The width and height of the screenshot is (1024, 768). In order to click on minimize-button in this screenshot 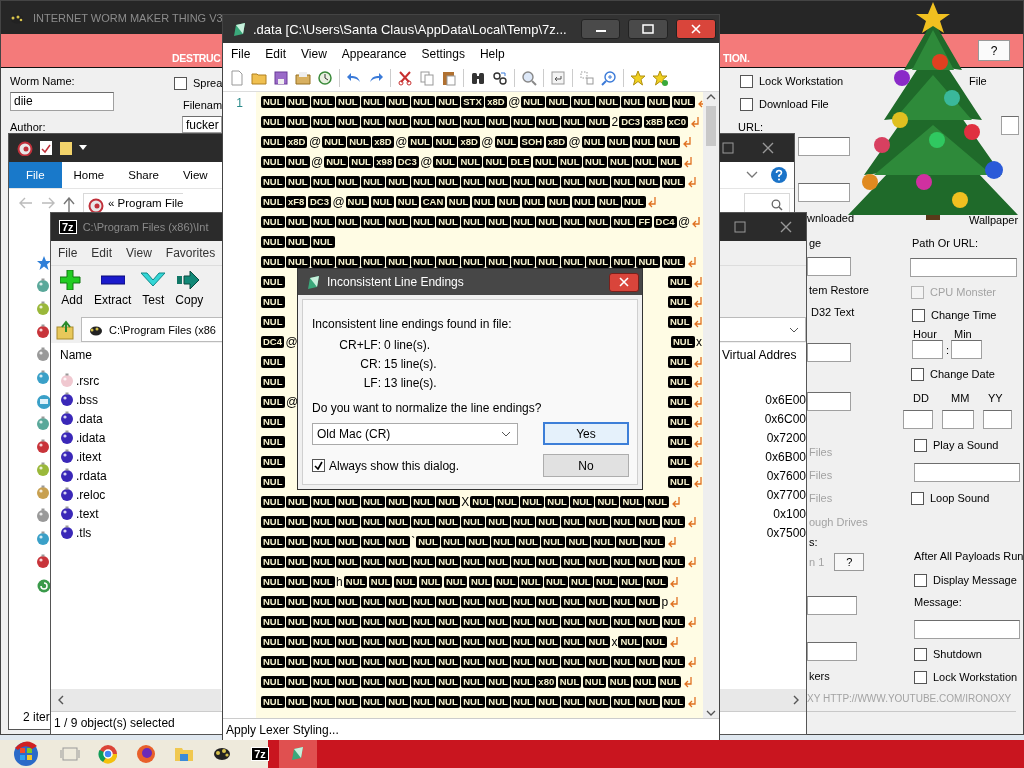, I will do `click(600, 29)`.